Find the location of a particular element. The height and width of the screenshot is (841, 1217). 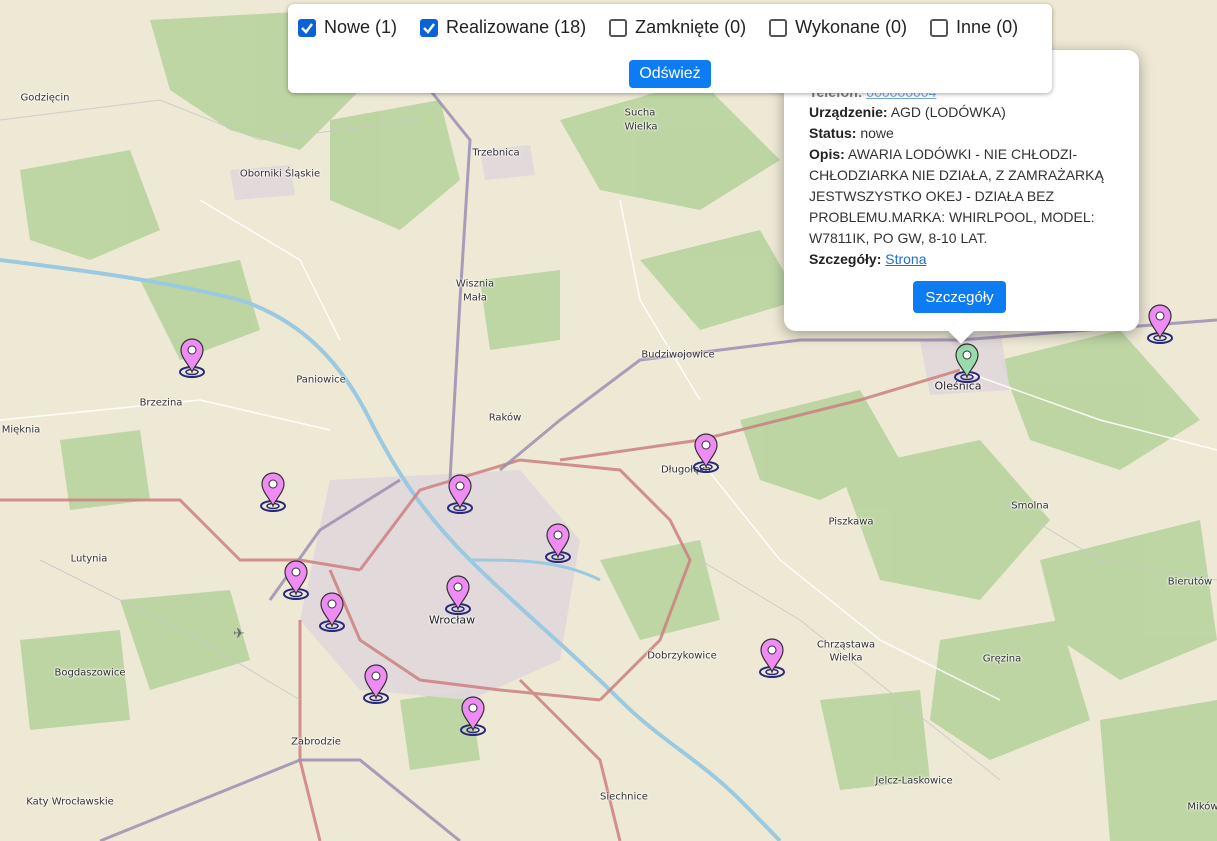

place-label: Wrocław is located at coordinates (452, 620).